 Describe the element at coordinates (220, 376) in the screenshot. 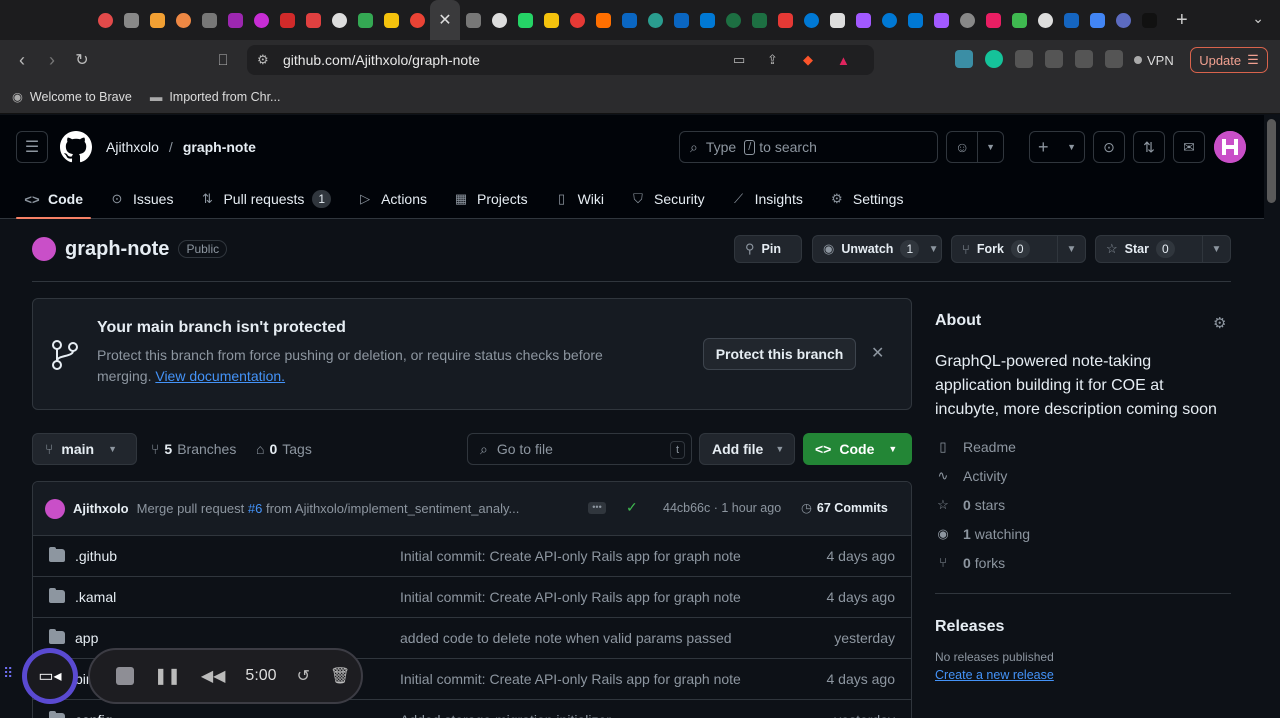

I see `view-documentation-link: View documentation.` at that location.